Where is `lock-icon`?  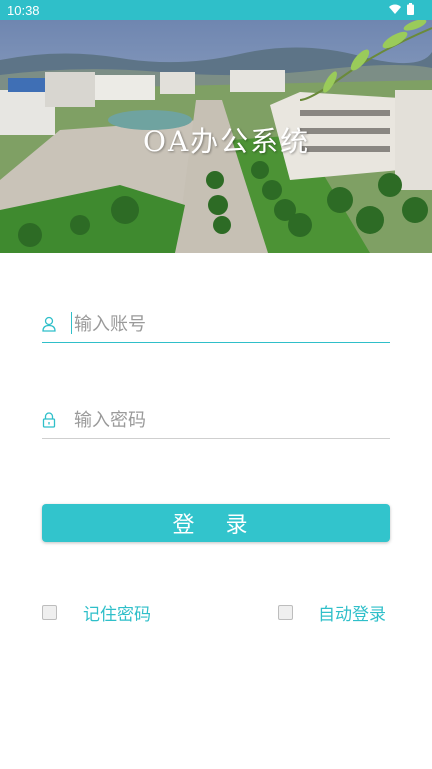 lock-icon is located at coordinates (49, 420).